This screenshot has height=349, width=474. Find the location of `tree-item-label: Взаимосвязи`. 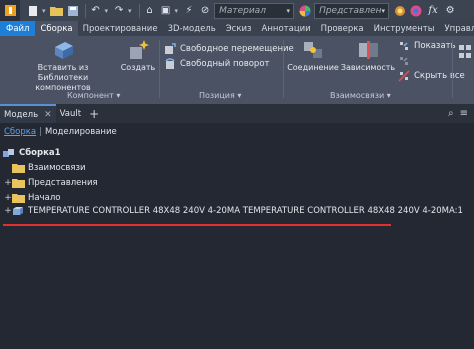

tree-item-label: Взаимосвязи is located at coordinates (57, 168).